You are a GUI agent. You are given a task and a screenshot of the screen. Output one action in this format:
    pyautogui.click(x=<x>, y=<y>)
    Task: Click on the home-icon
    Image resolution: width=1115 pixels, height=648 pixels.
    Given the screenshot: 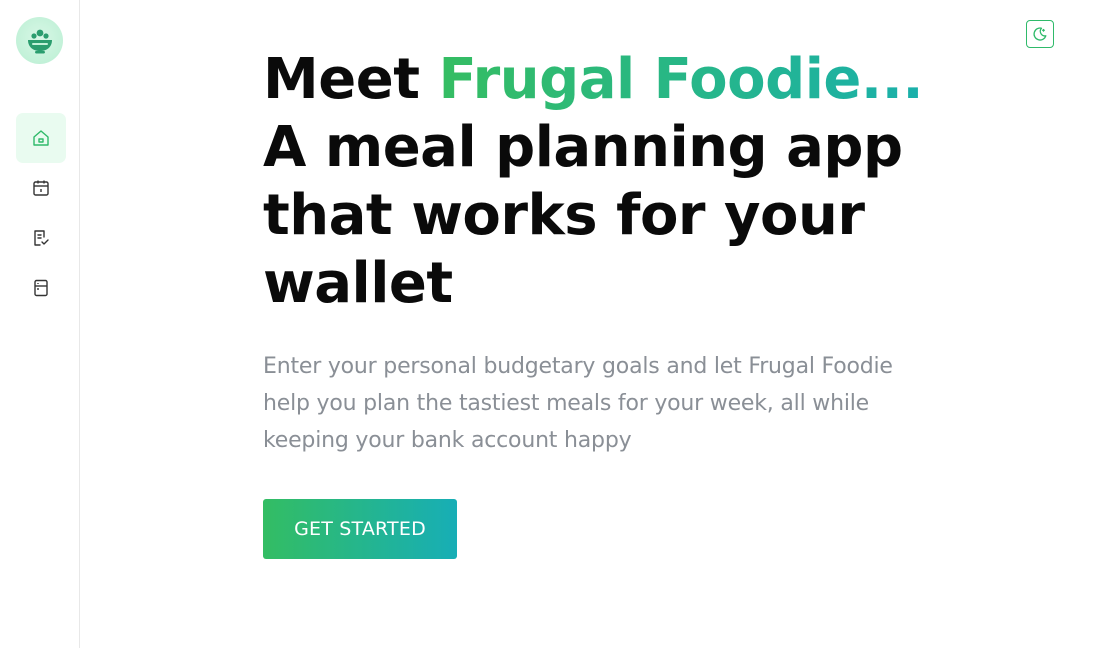 What is the action you would take?
    pyautogui.click(x=41, y=138)
    